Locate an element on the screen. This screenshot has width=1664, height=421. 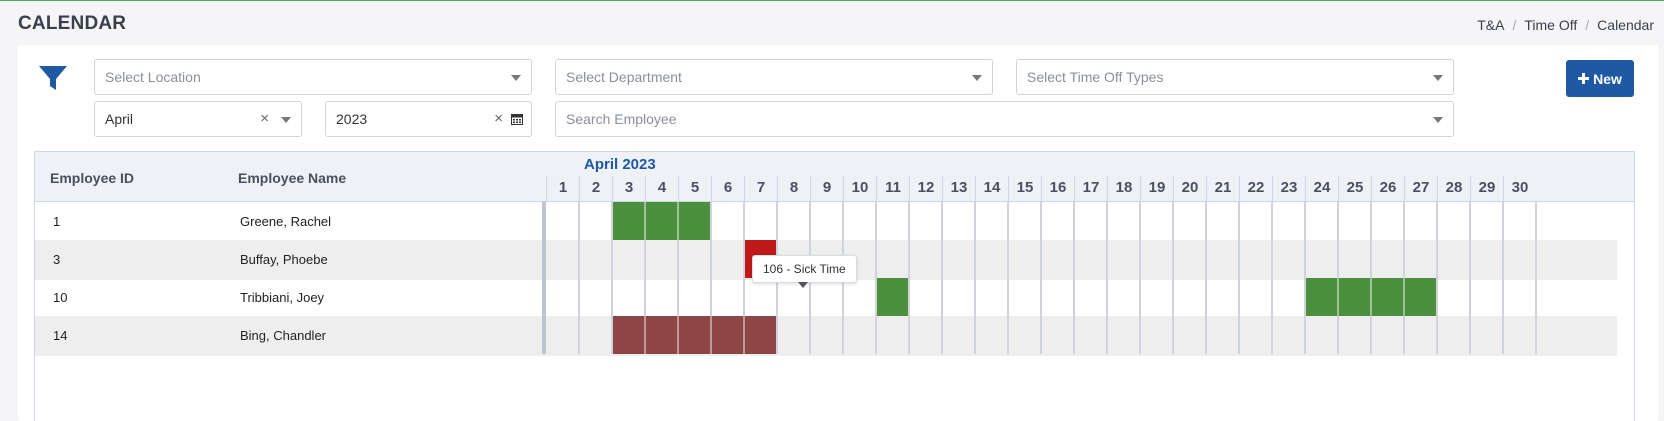
timeoff-type-select: Select Time Off Types is located at coordinates (1235, 77).